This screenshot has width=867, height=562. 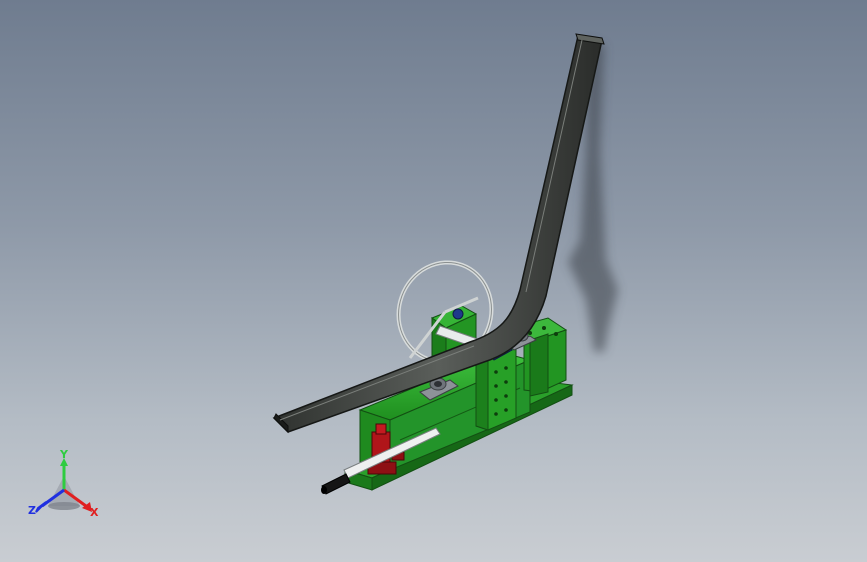 What do you see at coordinates (63, 484) in the screenshot?
I see `coordinate-triad: Y X Z` at bounding box center [63, 484].